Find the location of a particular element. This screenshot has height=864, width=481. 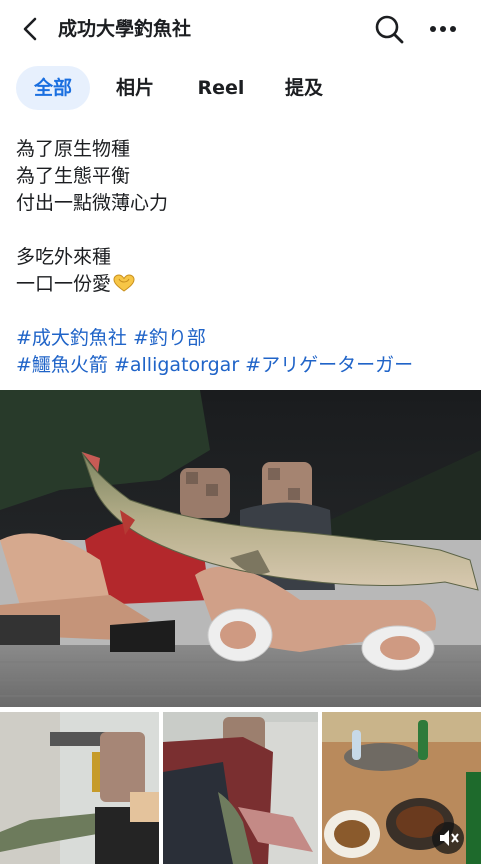

page-title: 成功大學釣魚社 is located at coordinates (125, 29).